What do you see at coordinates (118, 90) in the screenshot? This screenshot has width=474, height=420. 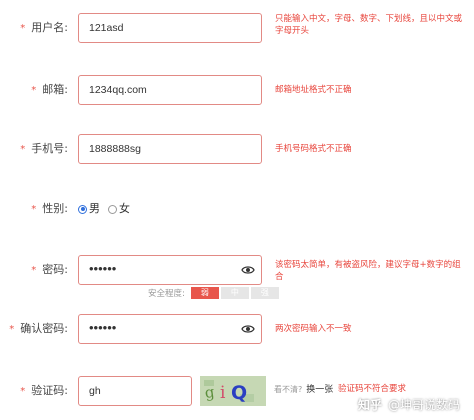 I see `email-value: 1234qq.com` at bounding box center [118, 90].